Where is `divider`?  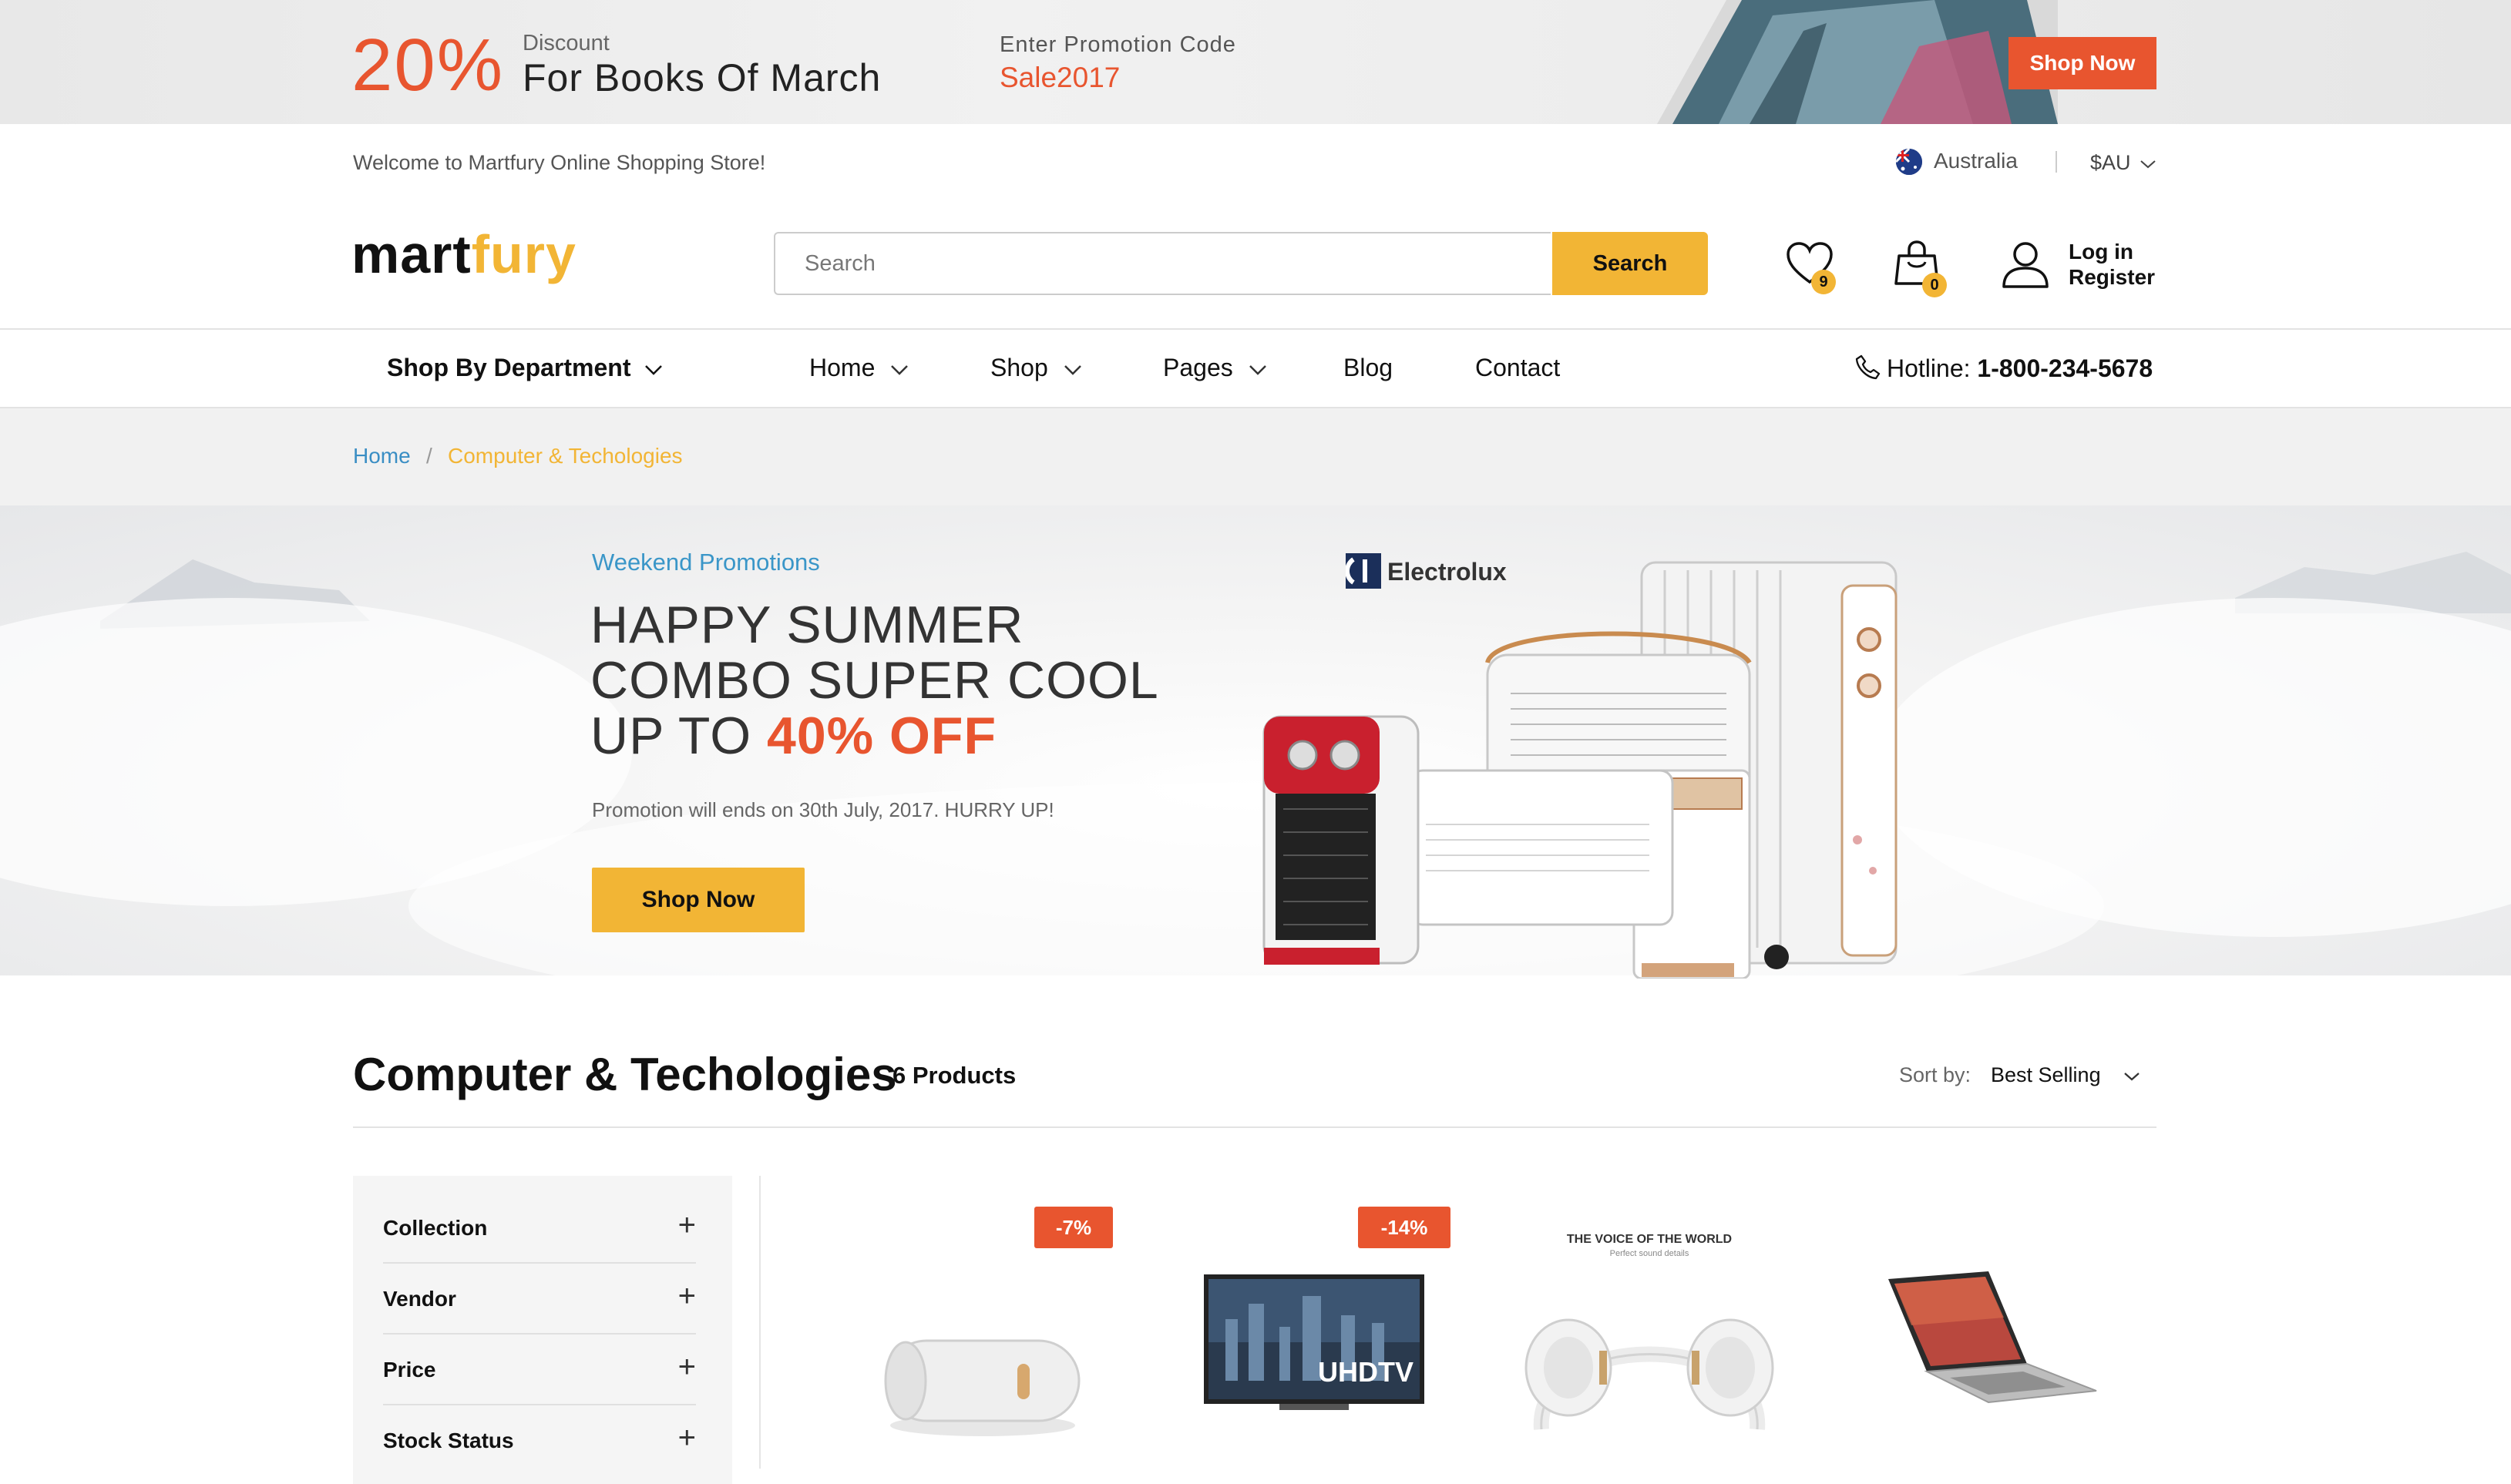
divider is located at coordinates (2056, 162).